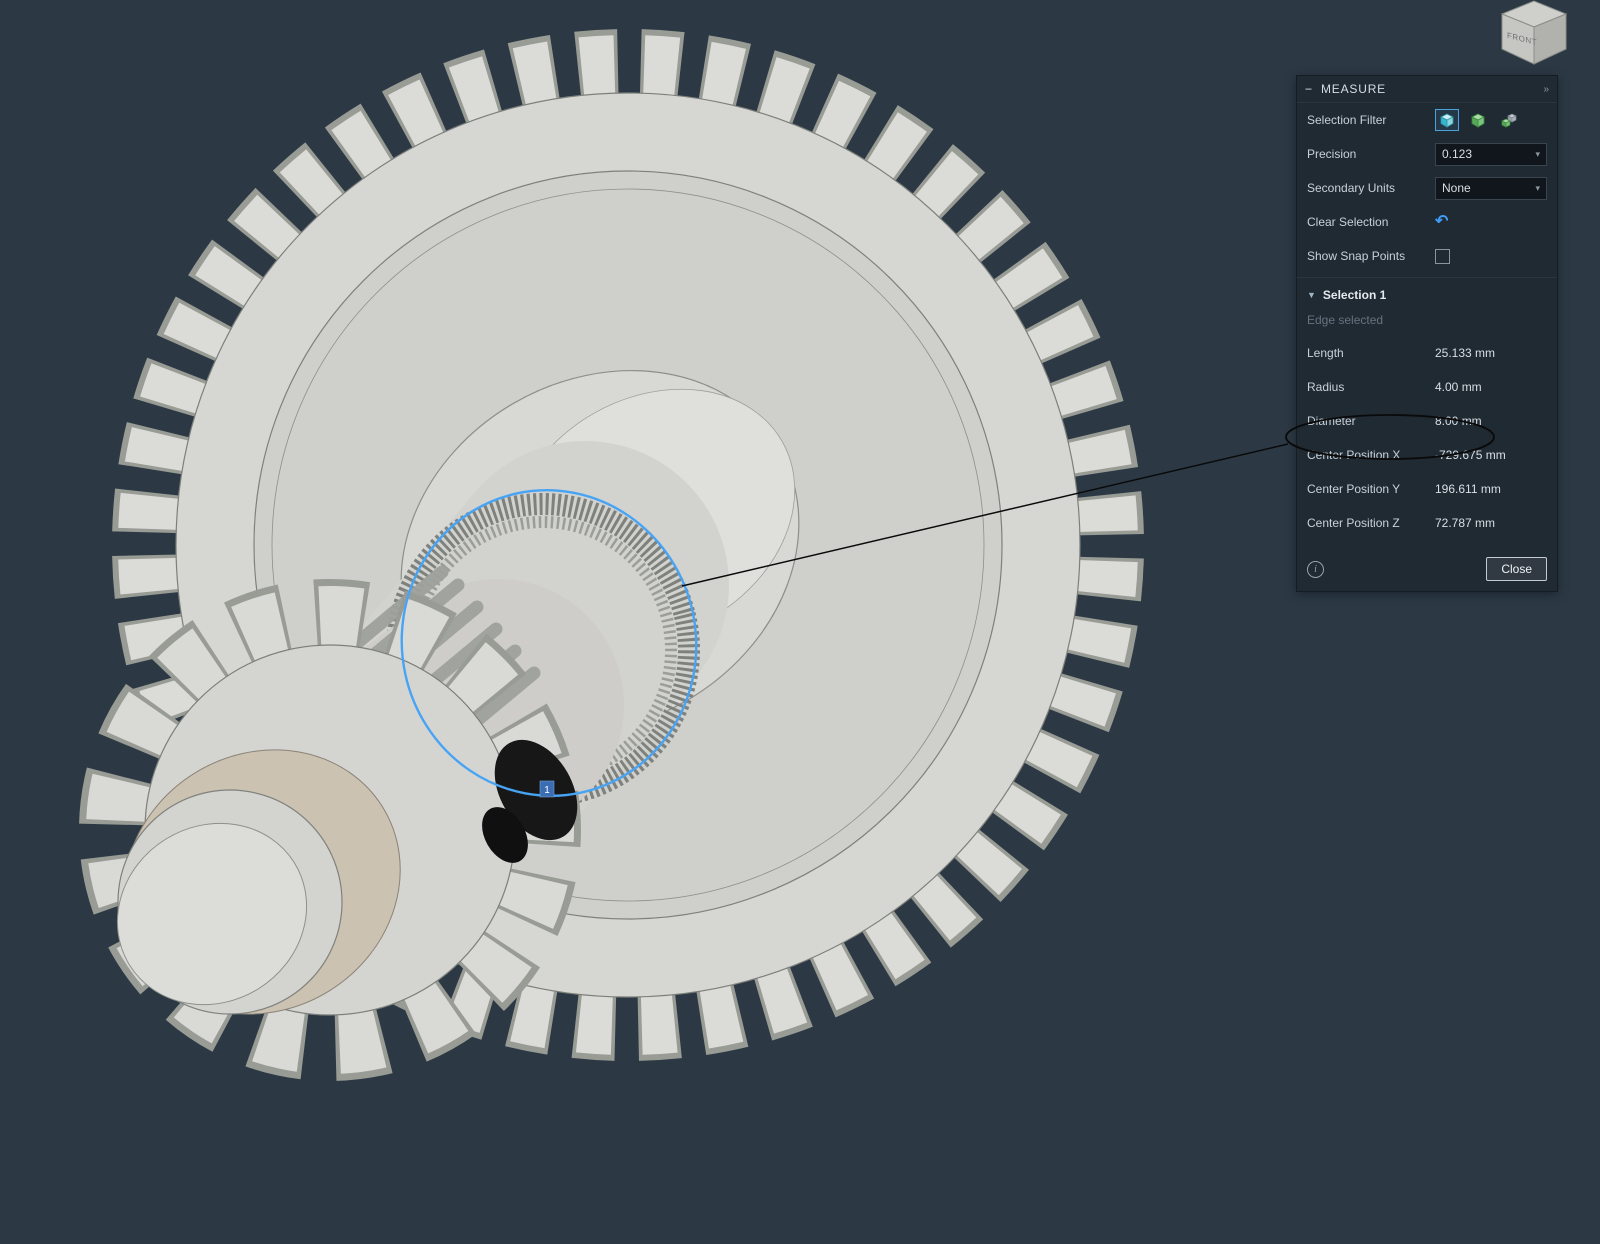 The width and height of the screenshot is (1600, 1244). What do you see at coordinates (1347, 120) in the screenshot?
I see `selection-filter-label: Selection Filter` at bounding box center [1347, 120].